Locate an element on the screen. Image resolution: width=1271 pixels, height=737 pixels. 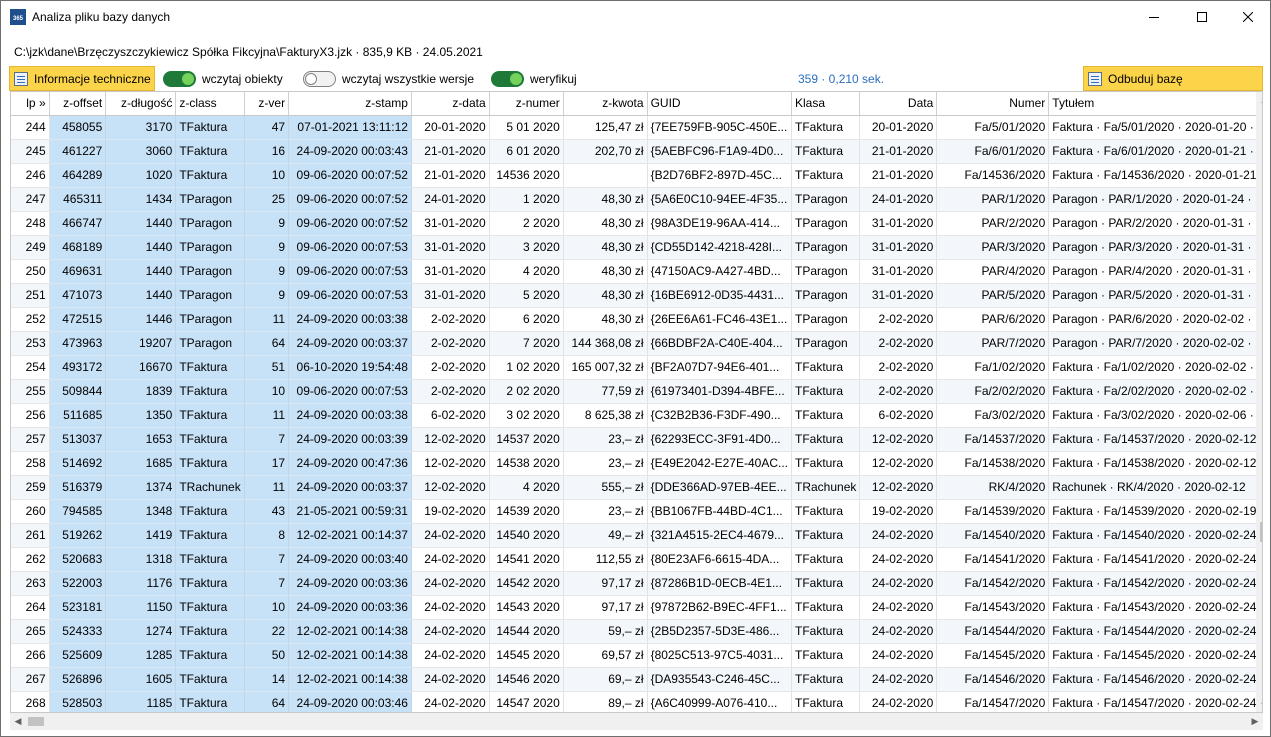
cell-col-z-offset: 464289 is located at coordinates (78, 175).